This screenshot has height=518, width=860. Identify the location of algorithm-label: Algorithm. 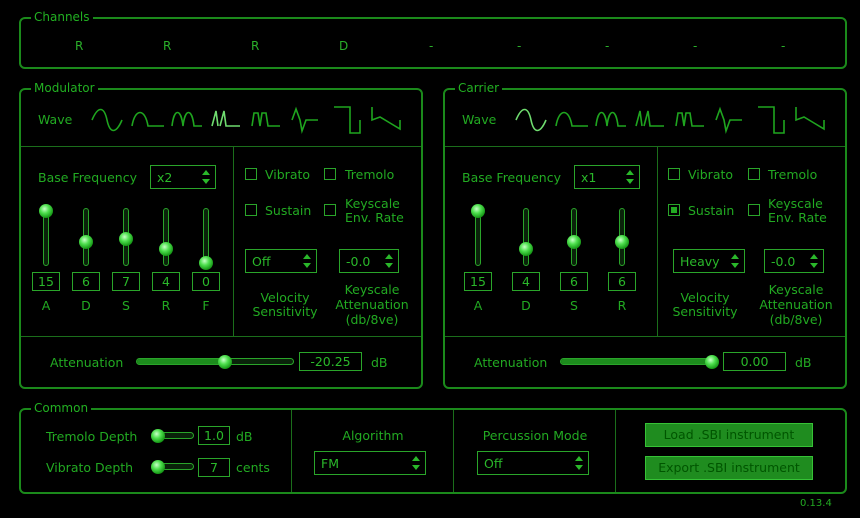
(373, 435).